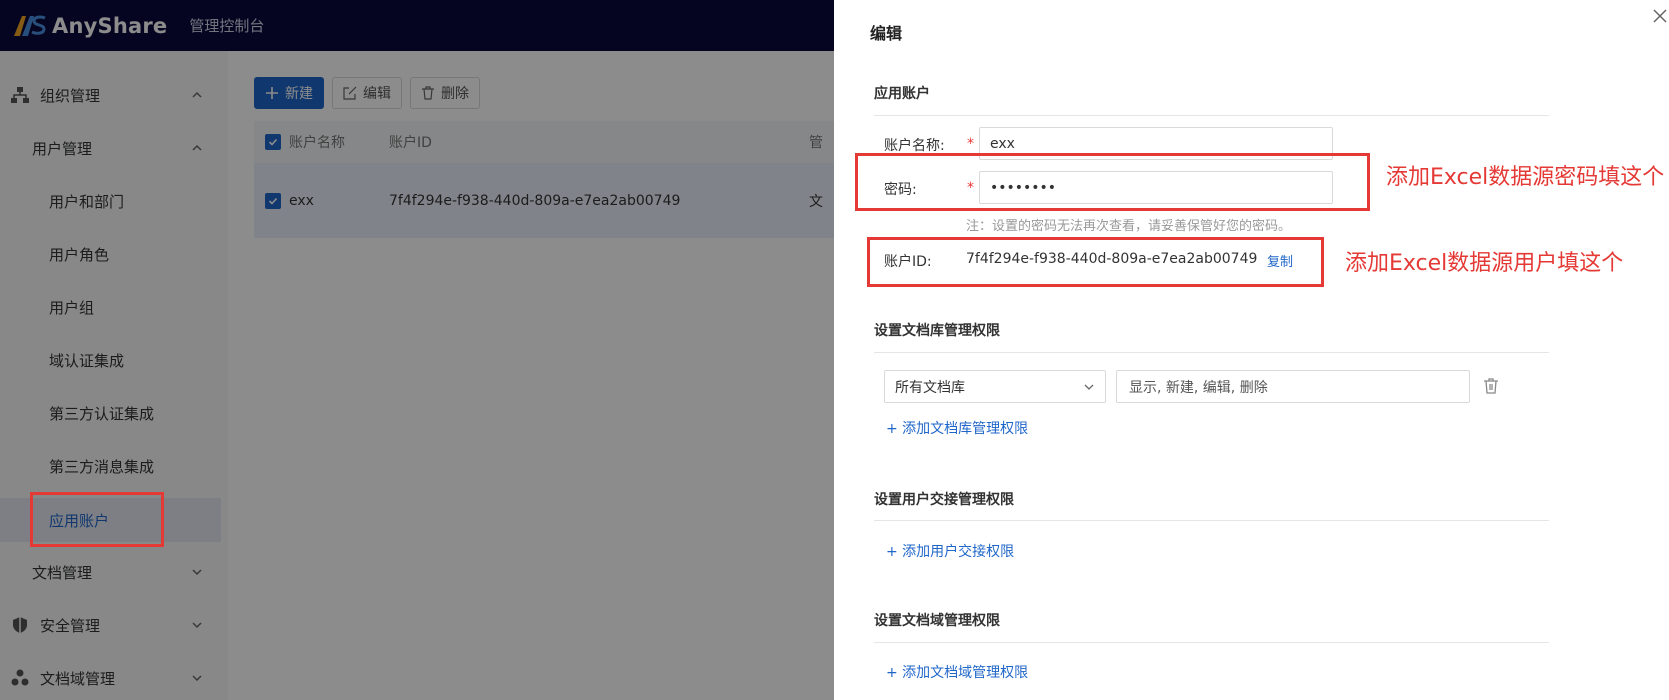 The image size is (1669, 700). What do you see at coordinates (1129, 226) in the screenshot?
I see `password-note: 注：设置的密码无法再次查看，请妥善保管好您的密码。` at bounding box center [1129, 226].